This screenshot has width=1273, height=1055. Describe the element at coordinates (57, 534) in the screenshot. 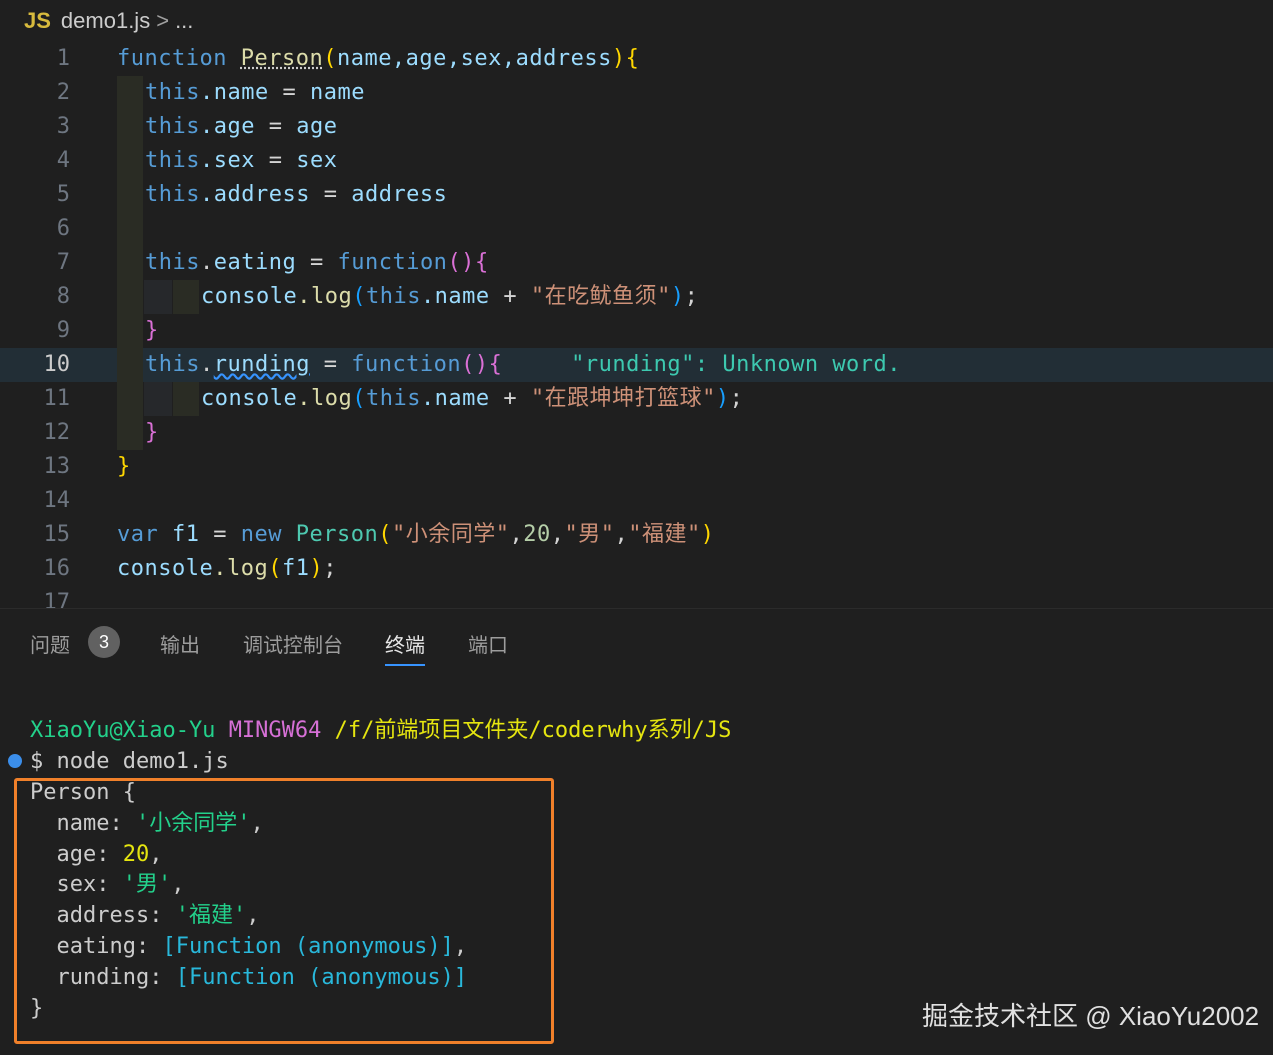

I see `line-number: 15` at that location.